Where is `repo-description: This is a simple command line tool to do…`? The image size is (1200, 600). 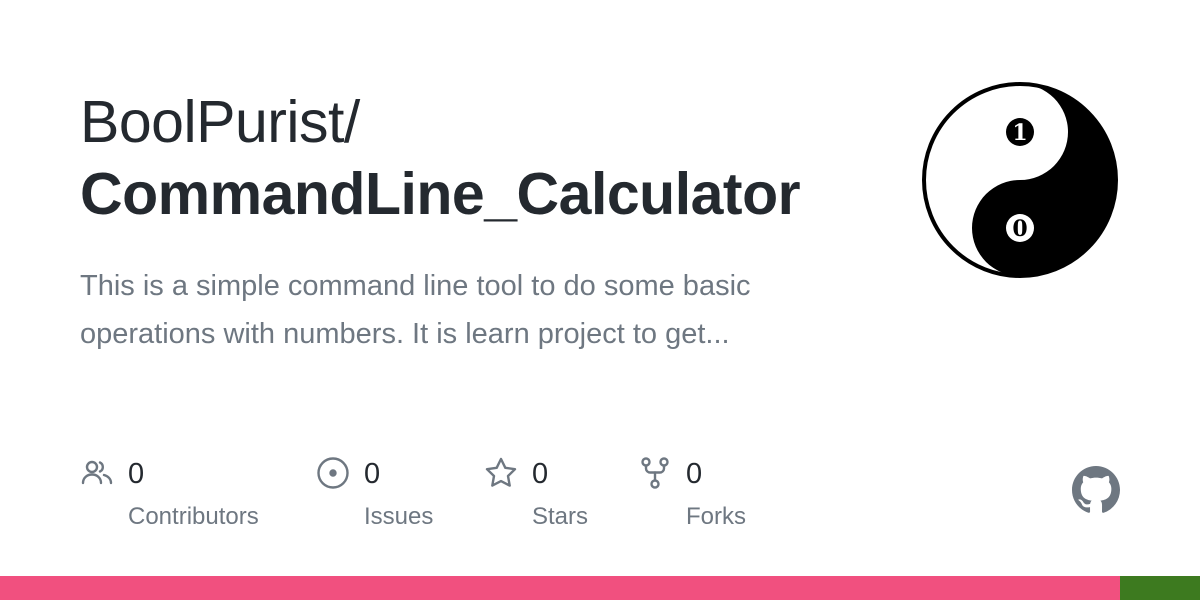 repo-description: This is a simple command line tool to do… is located at coordinates (415, 310).